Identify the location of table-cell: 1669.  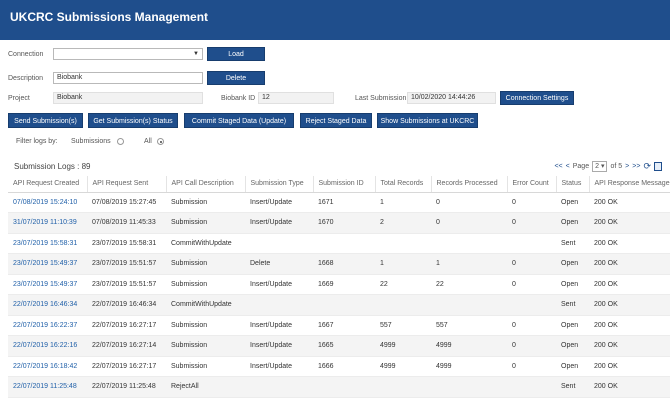
(344, 284).